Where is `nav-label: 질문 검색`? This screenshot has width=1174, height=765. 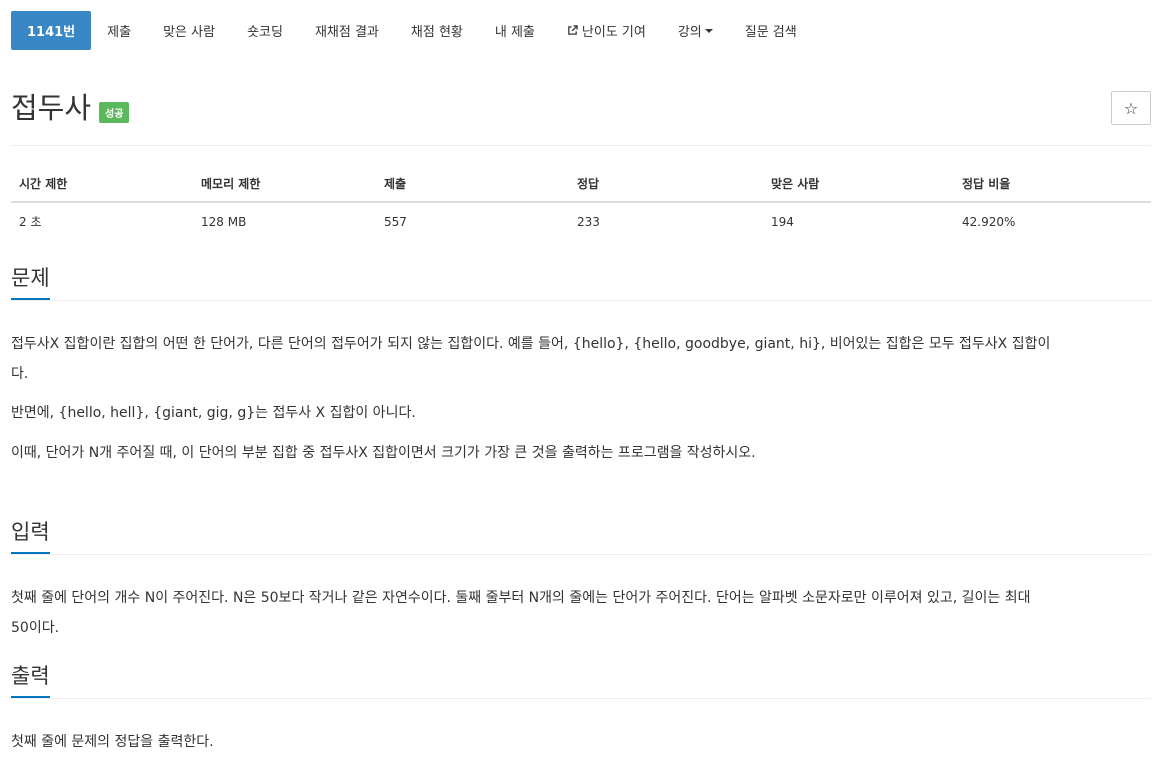
nav-label: 질문 검색 is located at coordinates (770, 32).